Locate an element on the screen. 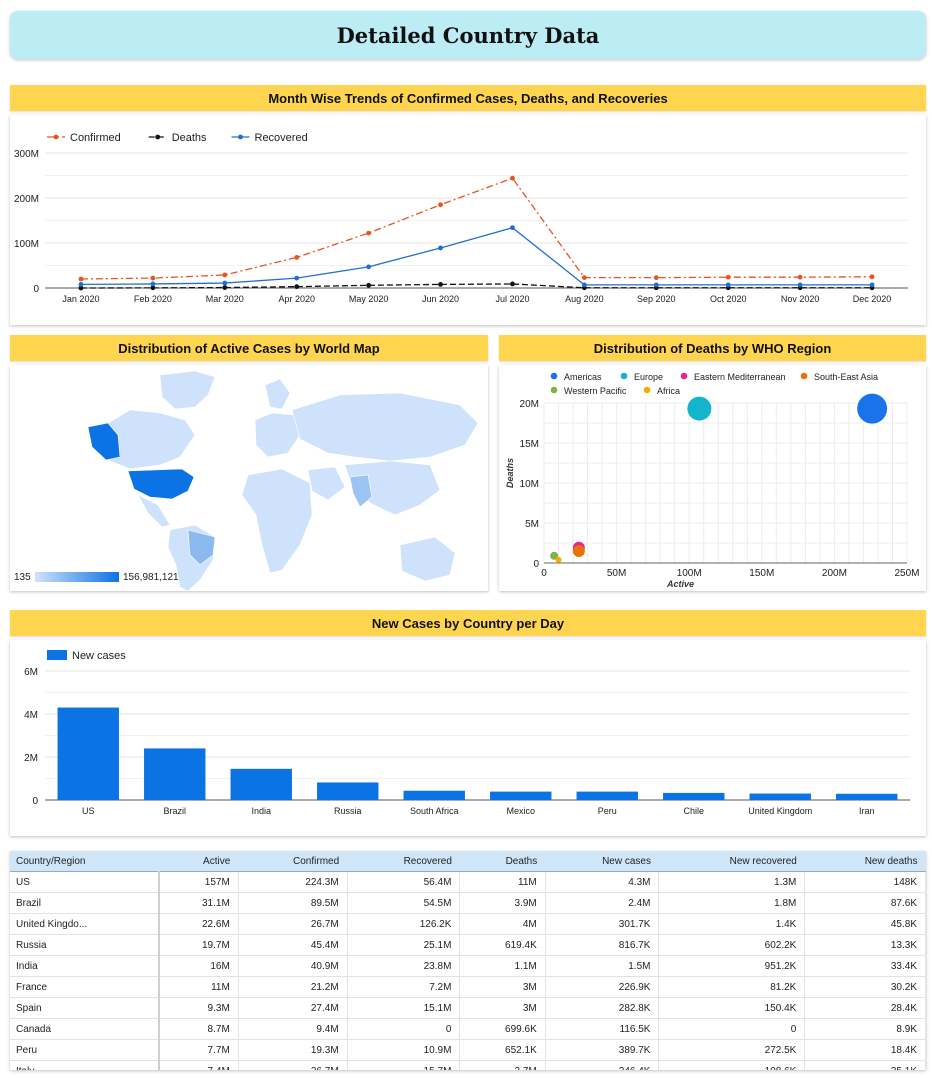  map-europe is located at coordinates (277, 435).